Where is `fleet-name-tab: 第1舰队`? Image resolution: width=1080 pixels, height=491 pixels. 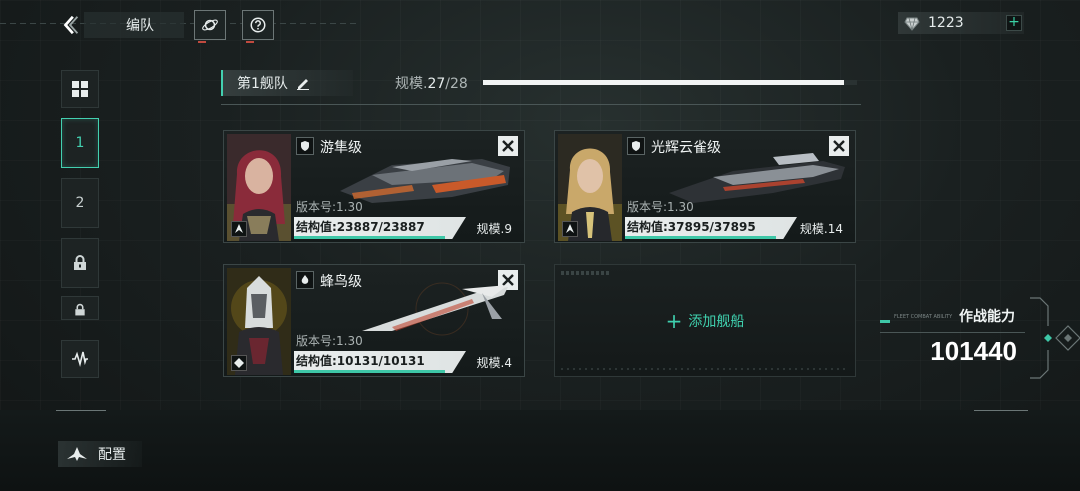 fleet-name-tab: 第1舰队 is located at coordinates (287, 83).